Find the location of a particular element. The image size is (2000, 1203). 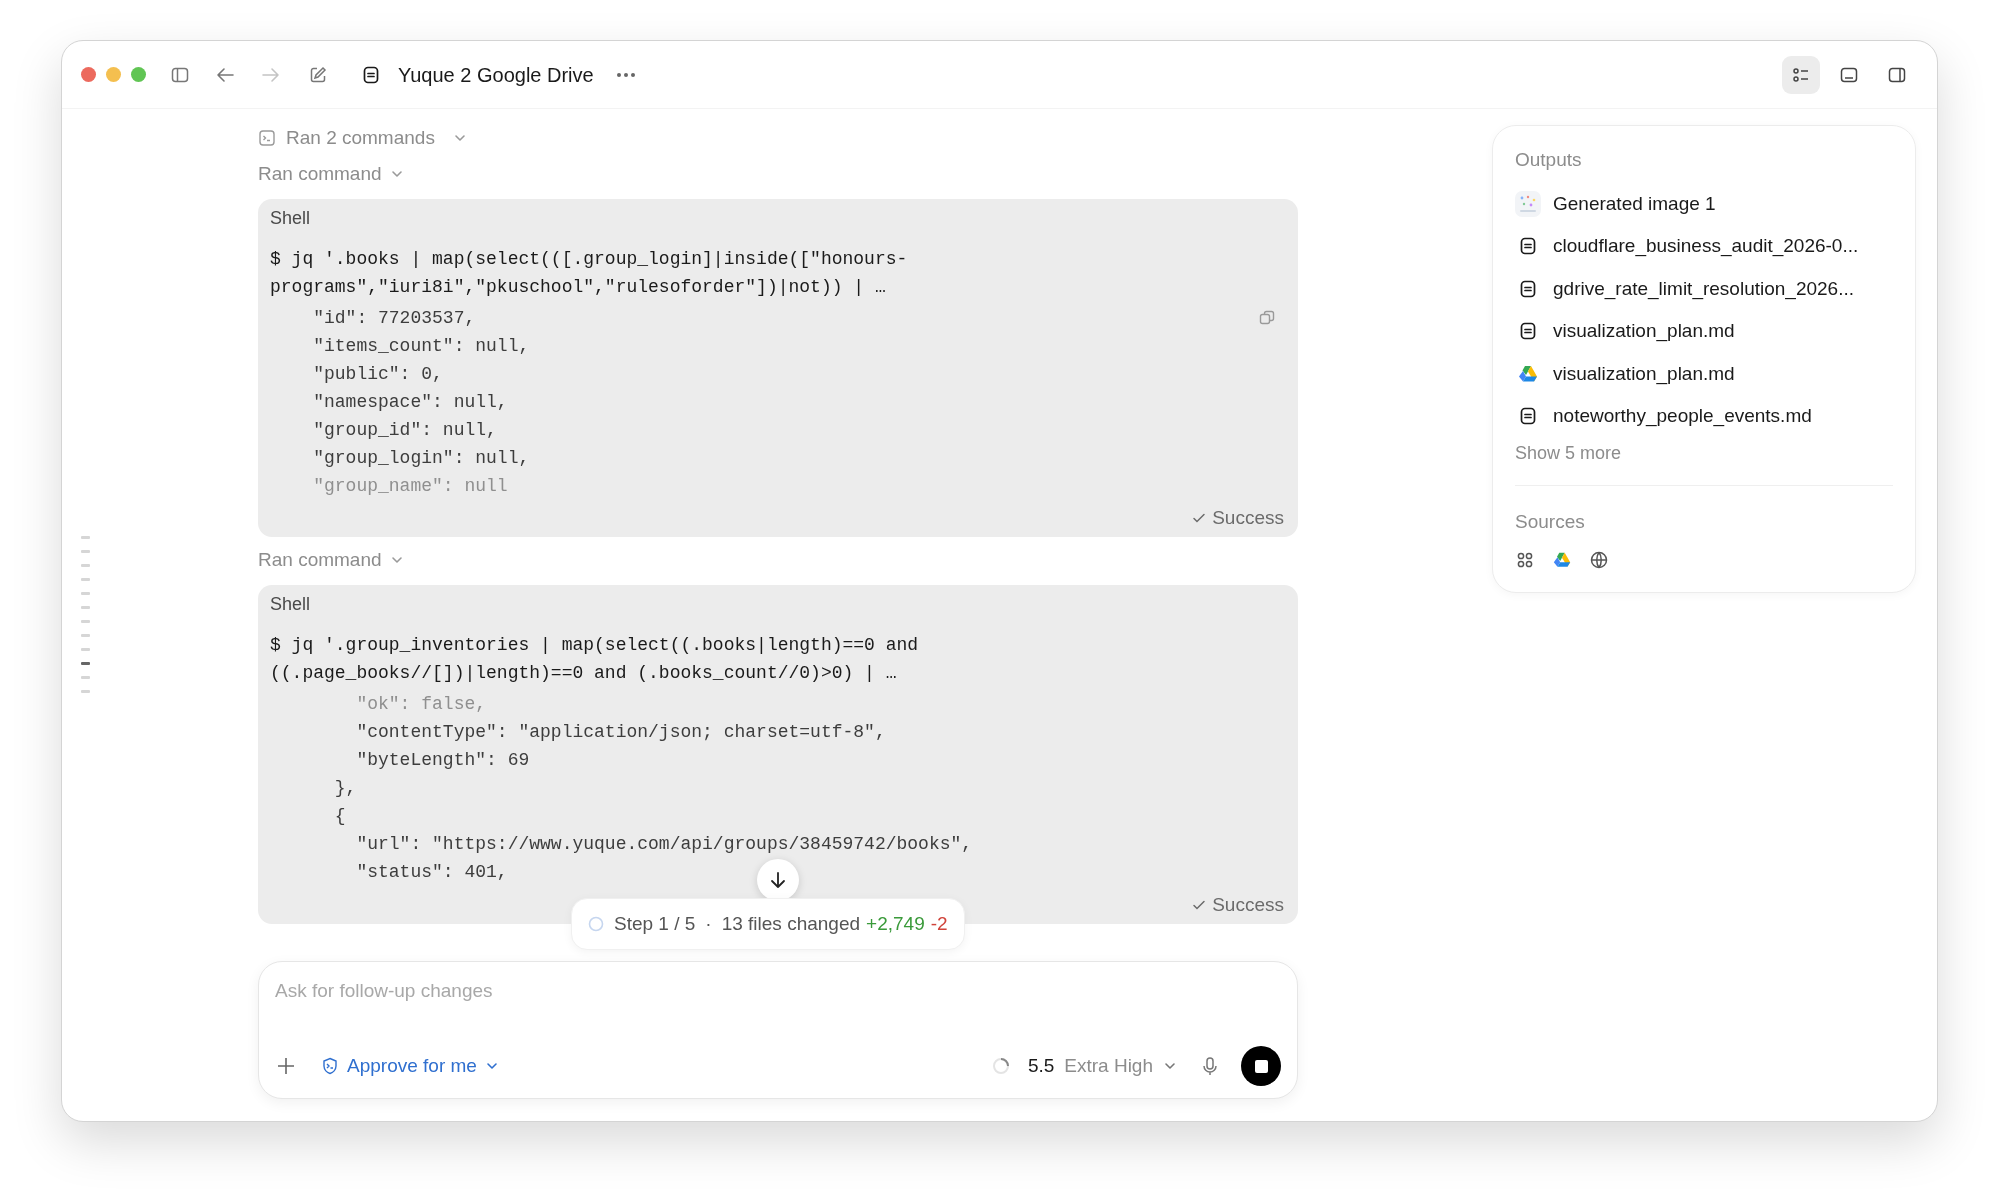

output-file-link: Generated image 1 is located at coordinates (1634, 203).